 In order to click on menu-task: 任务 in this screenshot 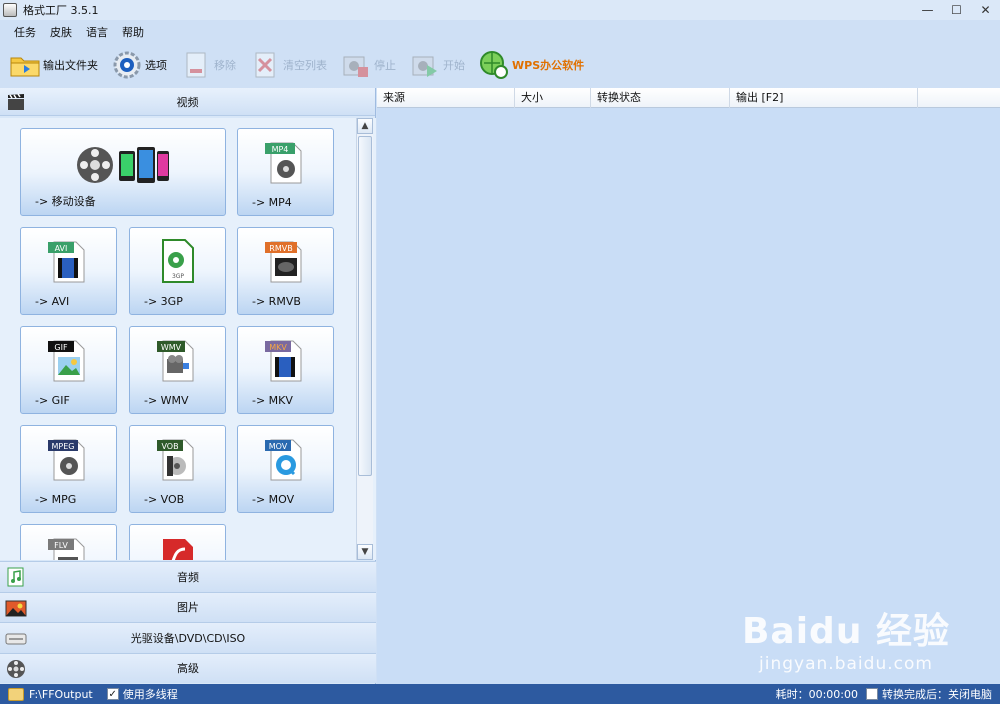, I will do `click(25, 32)`.